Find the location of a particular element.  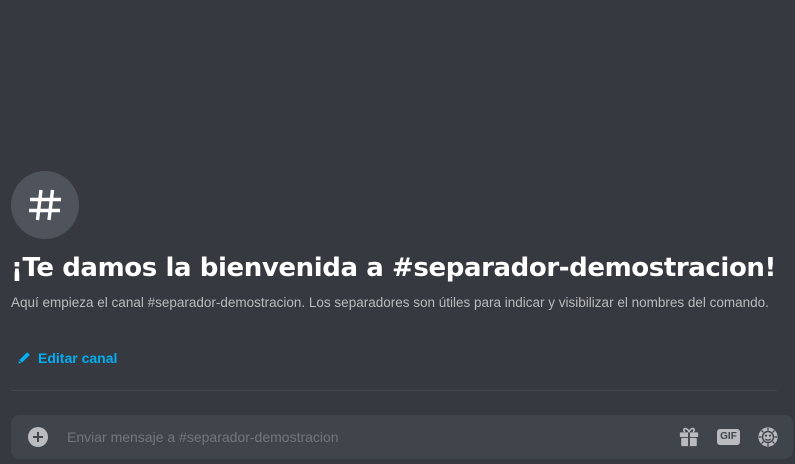

gif-icon: GIF is located at coordinates (728, 437).